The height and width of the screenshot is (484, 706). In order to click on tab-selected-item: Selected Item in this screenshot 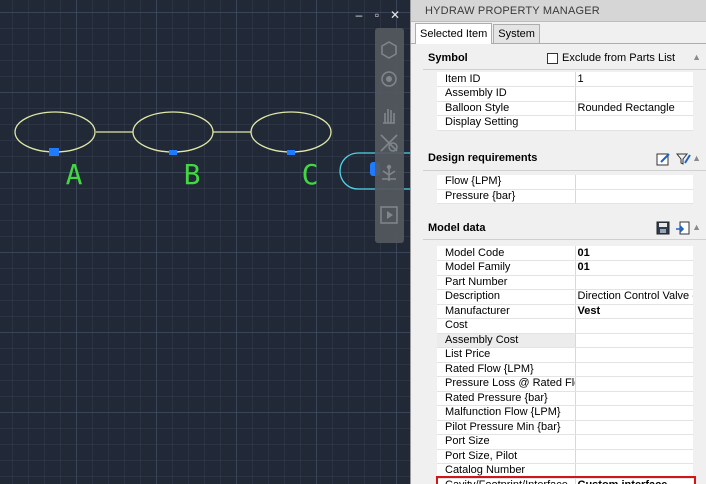, I will do `click(454, 33)`.